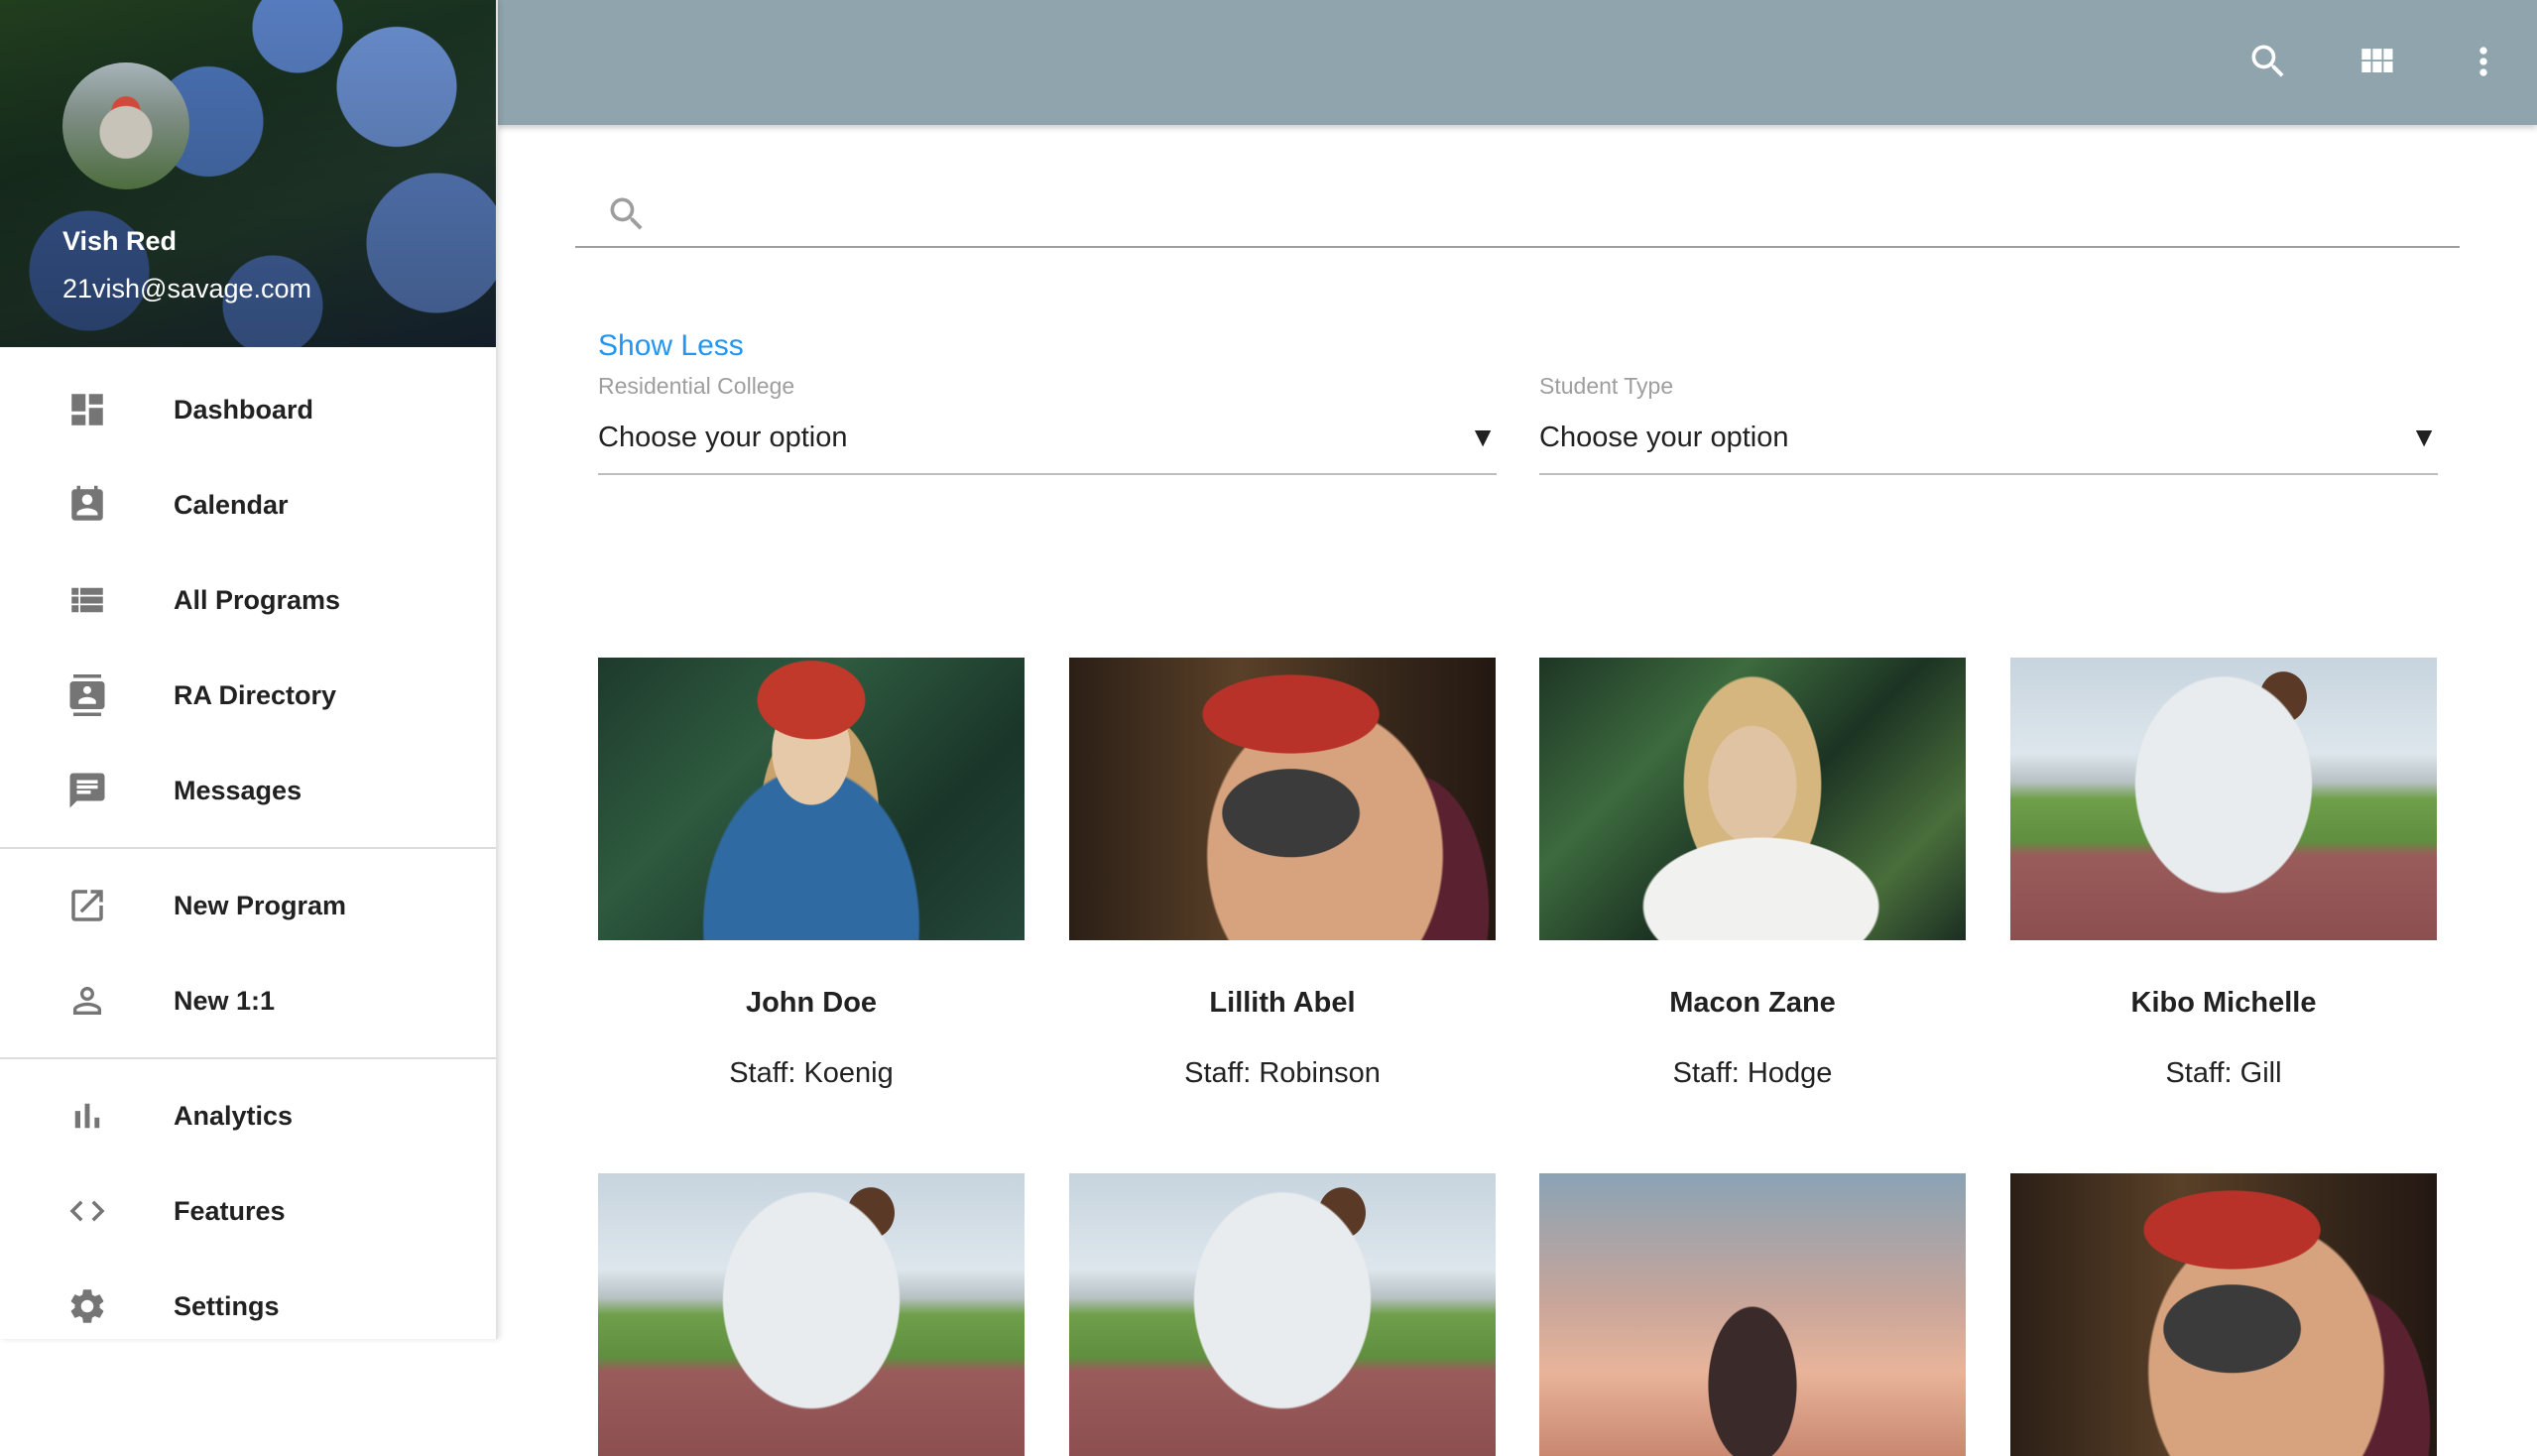 The image size is (2537, 1456). What do you see at coordinates (248, 173) in the screenshot?
I see `profile-header: Vish Red 21vish@savage.com` at bounding box center [248, 173].